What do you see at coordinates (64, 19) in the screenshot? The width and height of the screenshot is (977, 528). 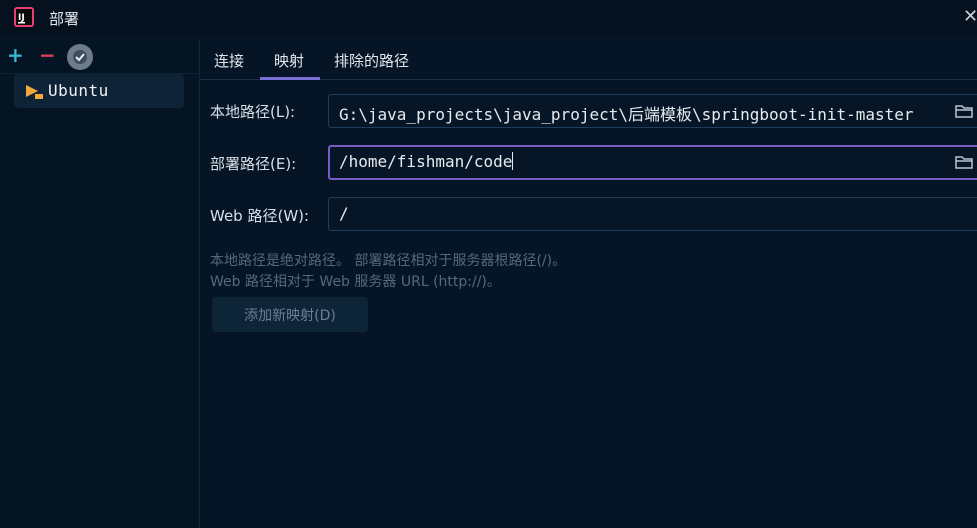 I see `window-title: 部署` at bounding box center [64, 19].